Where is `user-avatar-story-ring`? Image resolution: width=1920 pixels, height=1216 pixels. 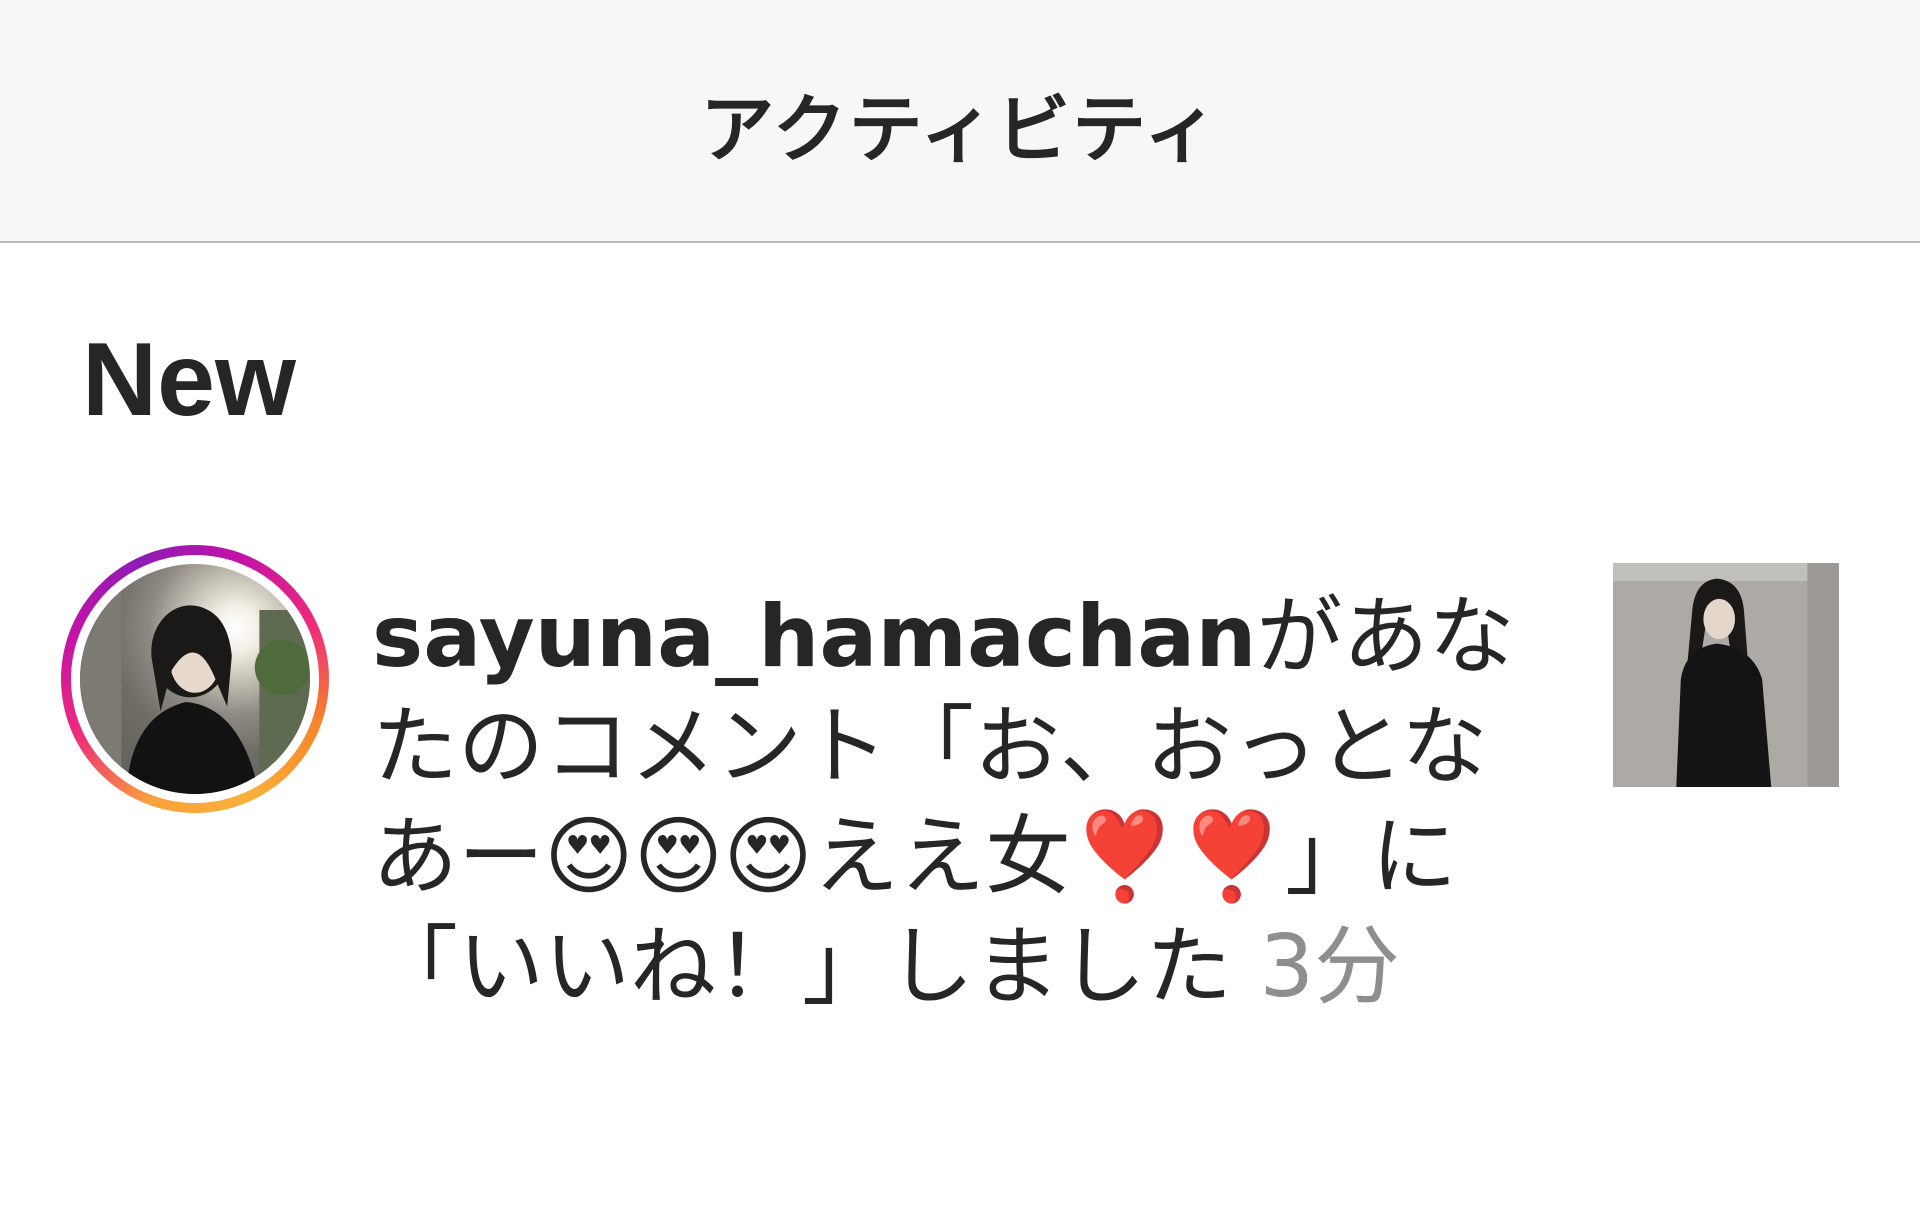
user-avatar-story-ring is located at coordinates (195, 679).